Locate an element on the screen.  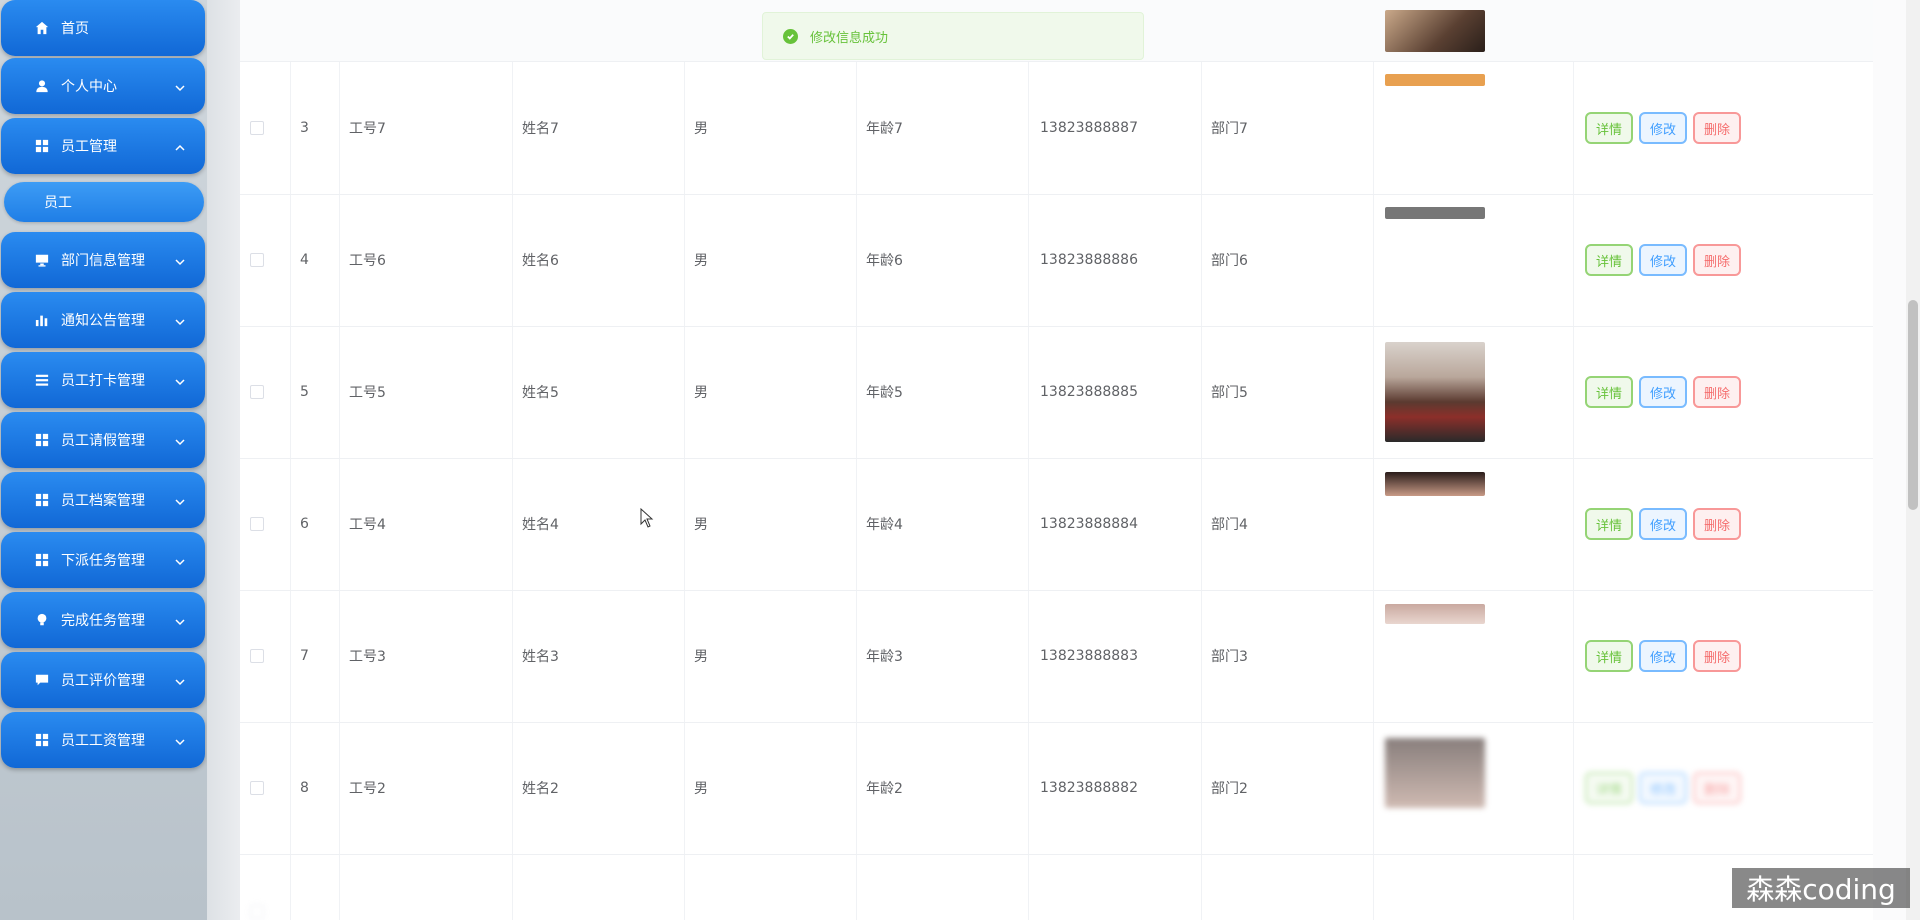
table-row: 7 工号3 姓名3 男 年龄3 13823888883 部门3 详情 修改 删除 is located at coordinates (1056, 656).